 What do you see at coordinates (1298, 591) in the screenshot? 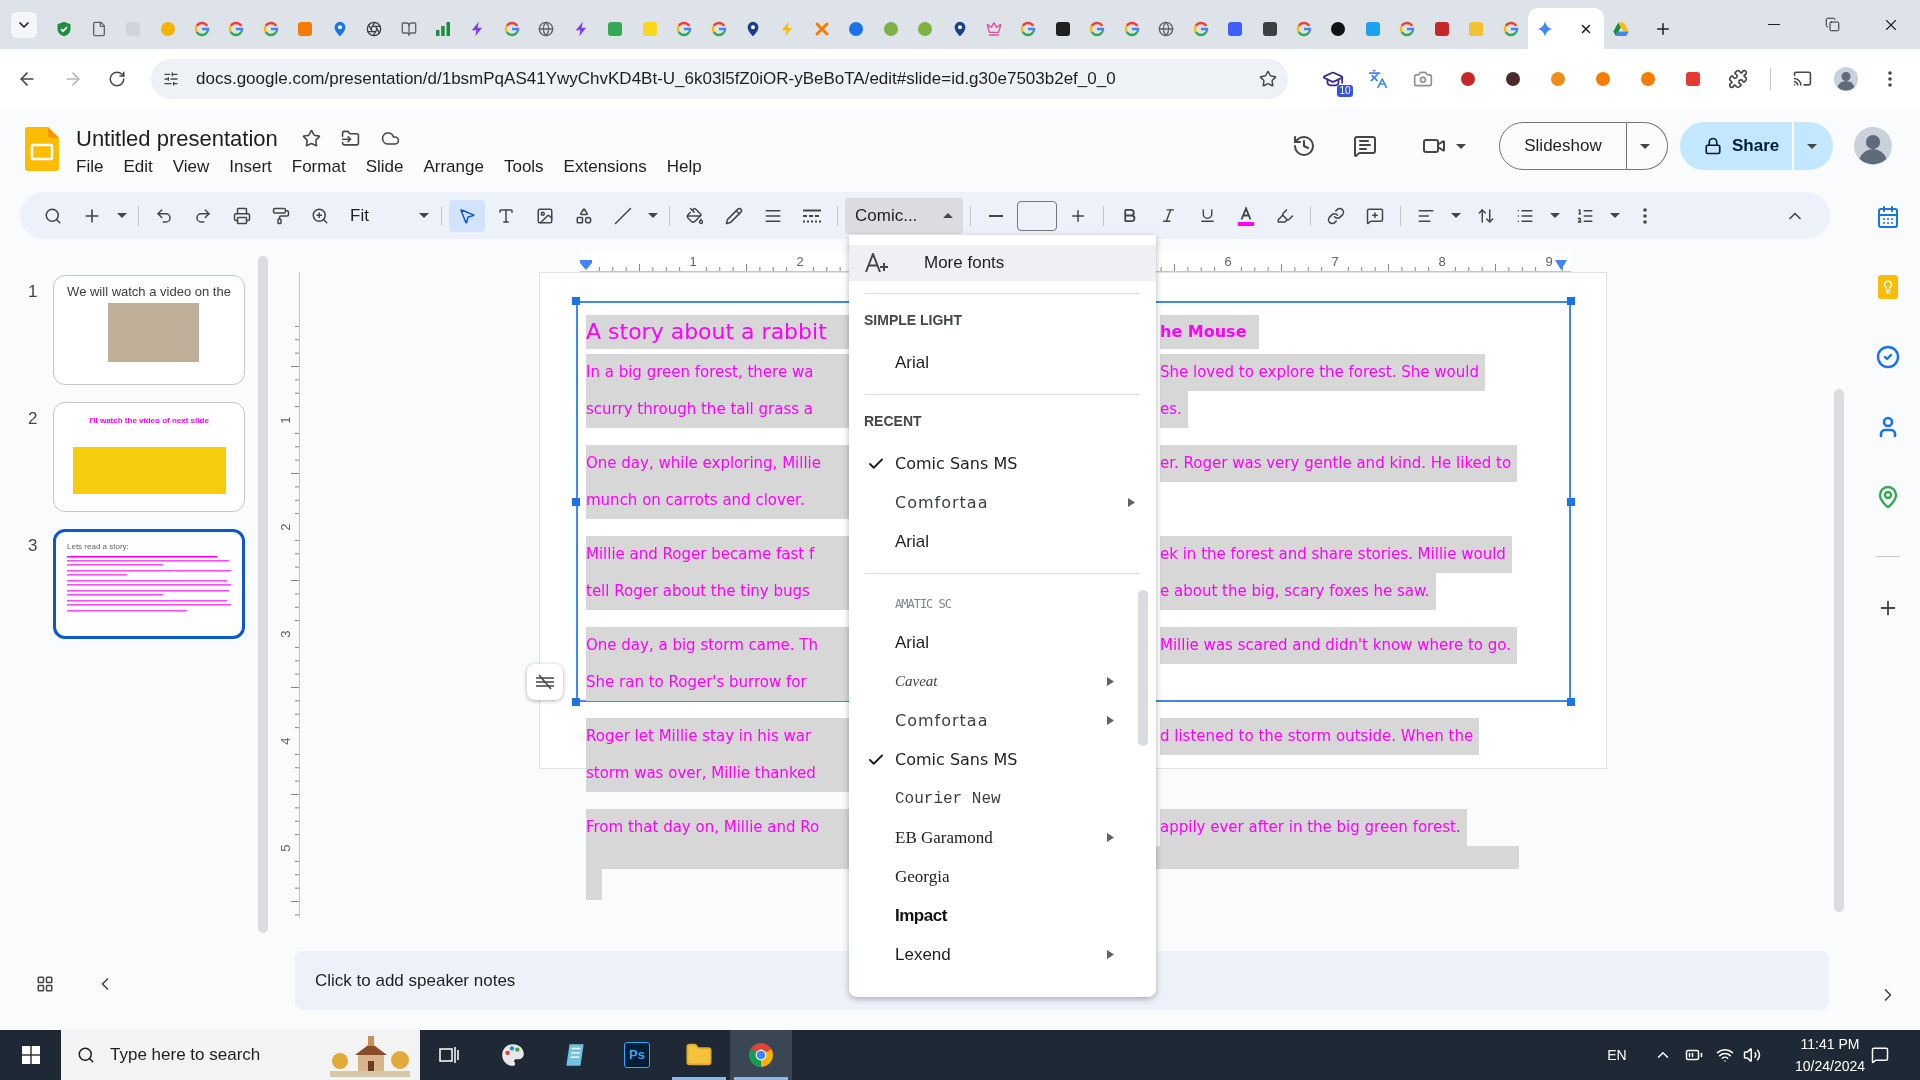
I see `slide-text: e about the big, scary foxes he saw.` at bounding box center [1298, 591].